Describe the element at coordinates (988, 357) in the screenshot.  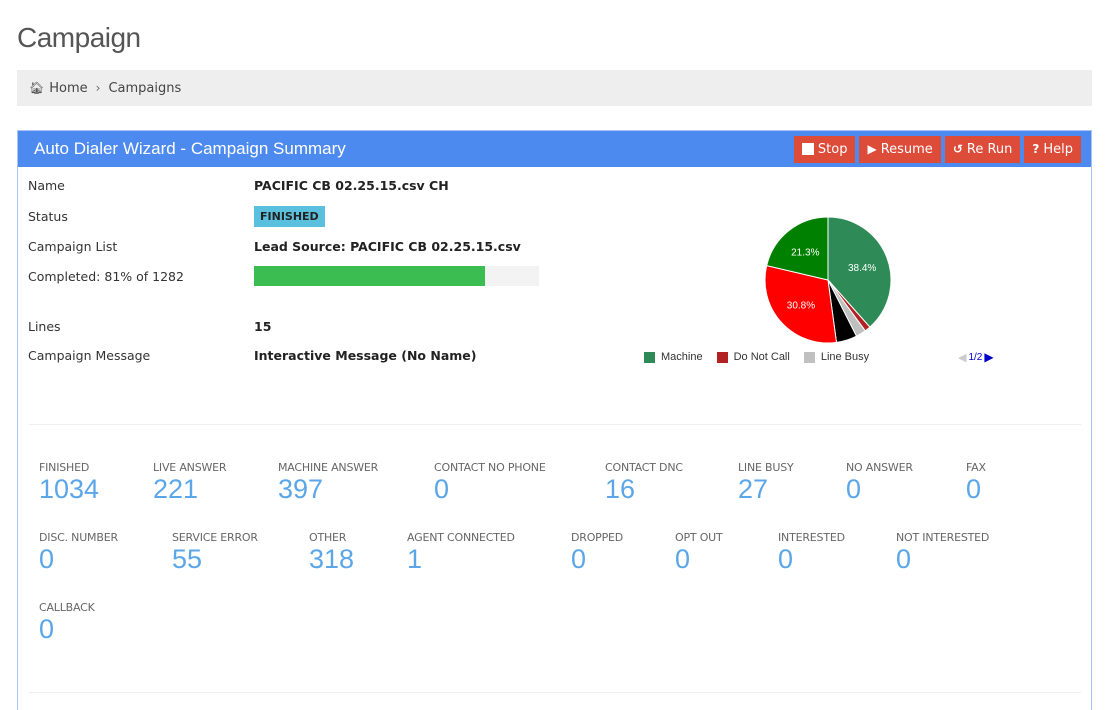
I see `legend-next-icon: ▶` at that location.